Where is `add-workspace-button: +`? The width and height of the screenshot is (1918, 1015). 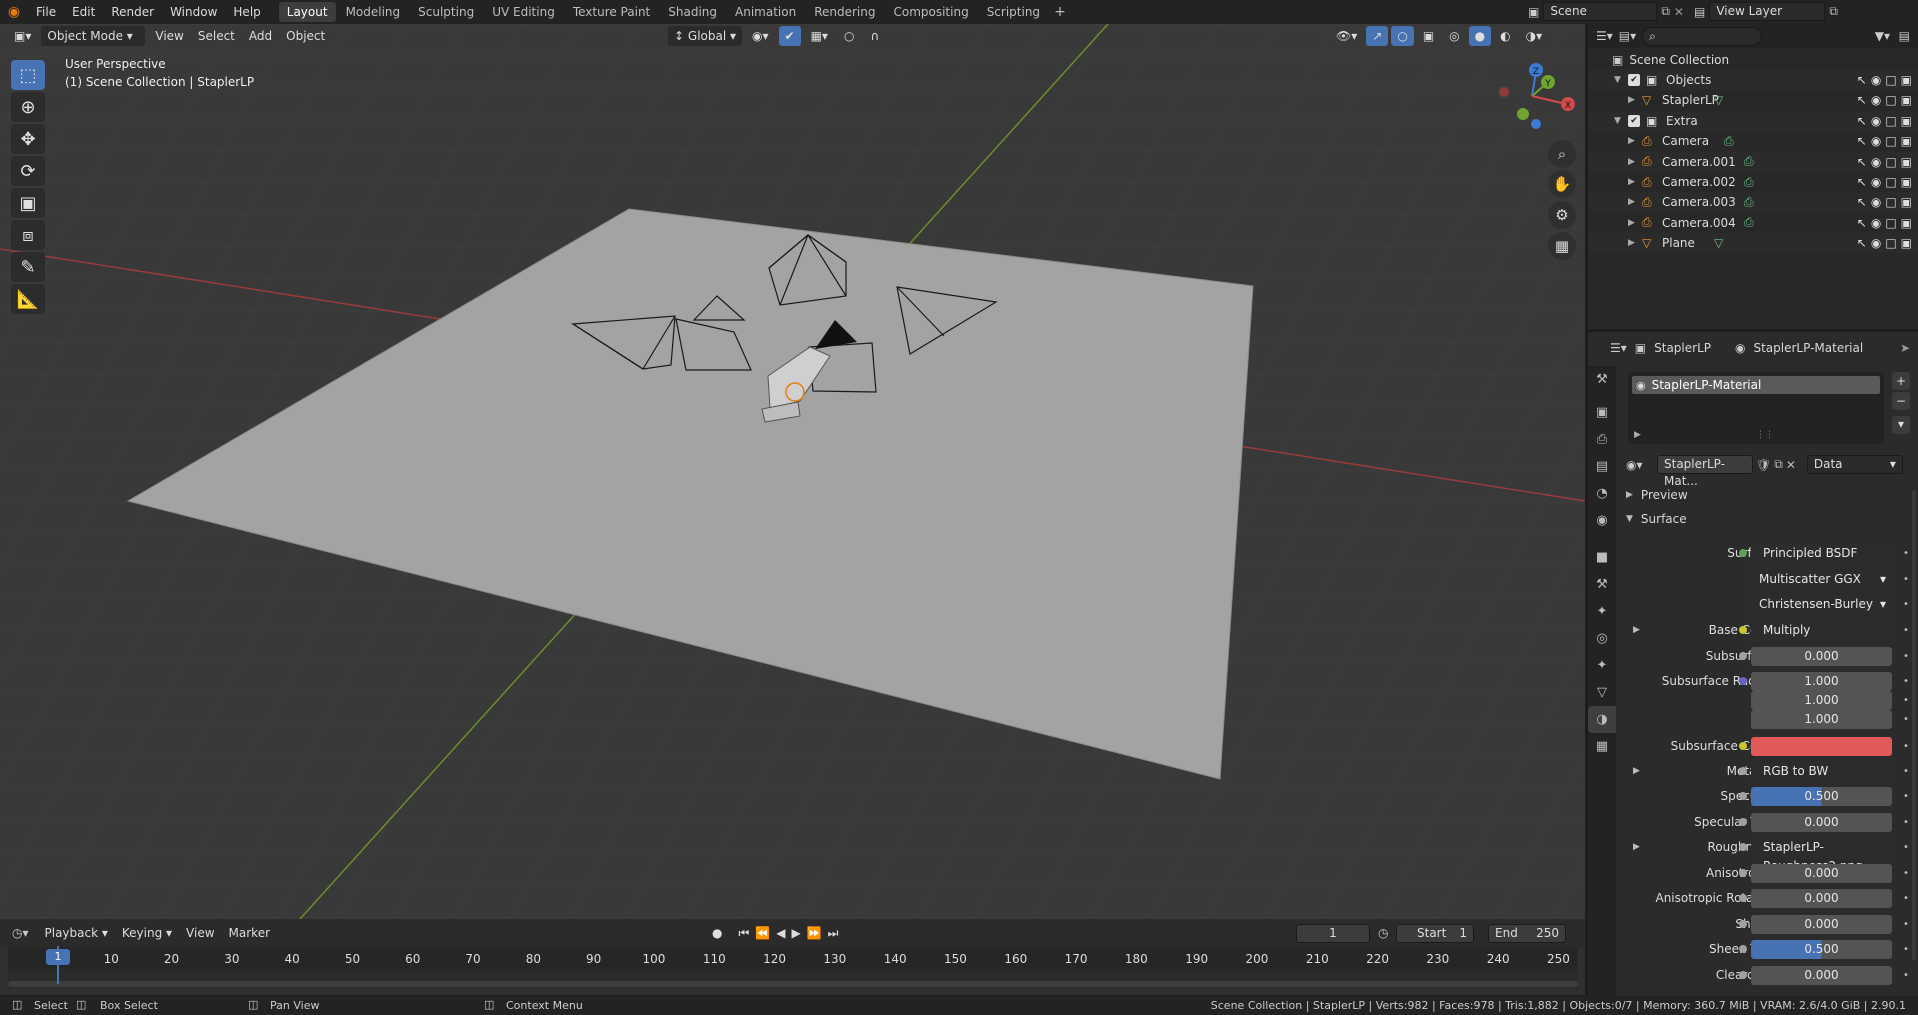 add-workspace-button: + is located at coordinates (1060, 12).